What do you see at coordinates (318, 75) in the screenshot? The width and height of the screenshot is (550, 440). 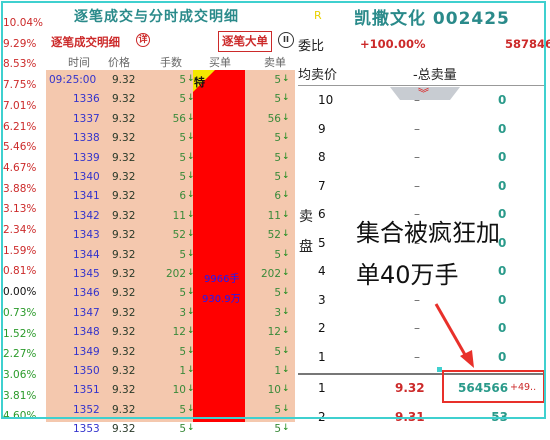 I see `avg-sell-label: 均卖价` at bounding box center [318, 75].